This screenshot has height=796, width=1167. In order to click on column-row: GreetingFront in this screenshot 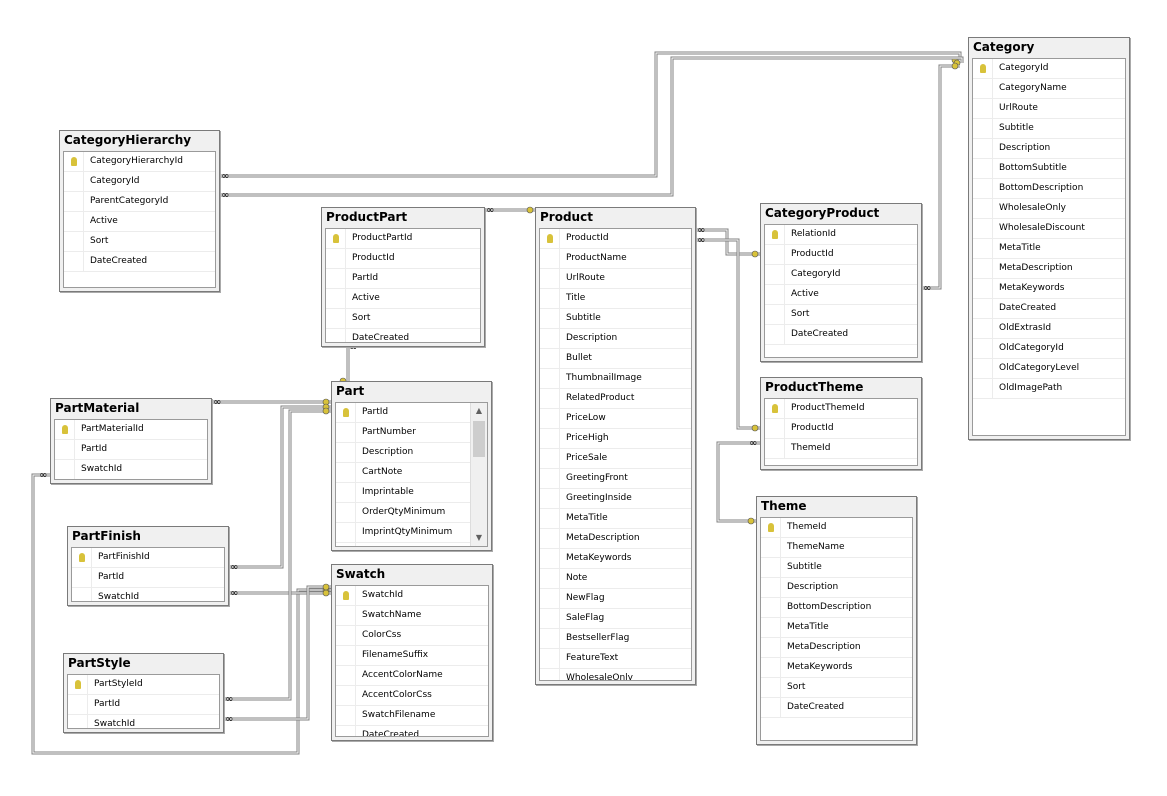, I will do `click(615, 479)`.